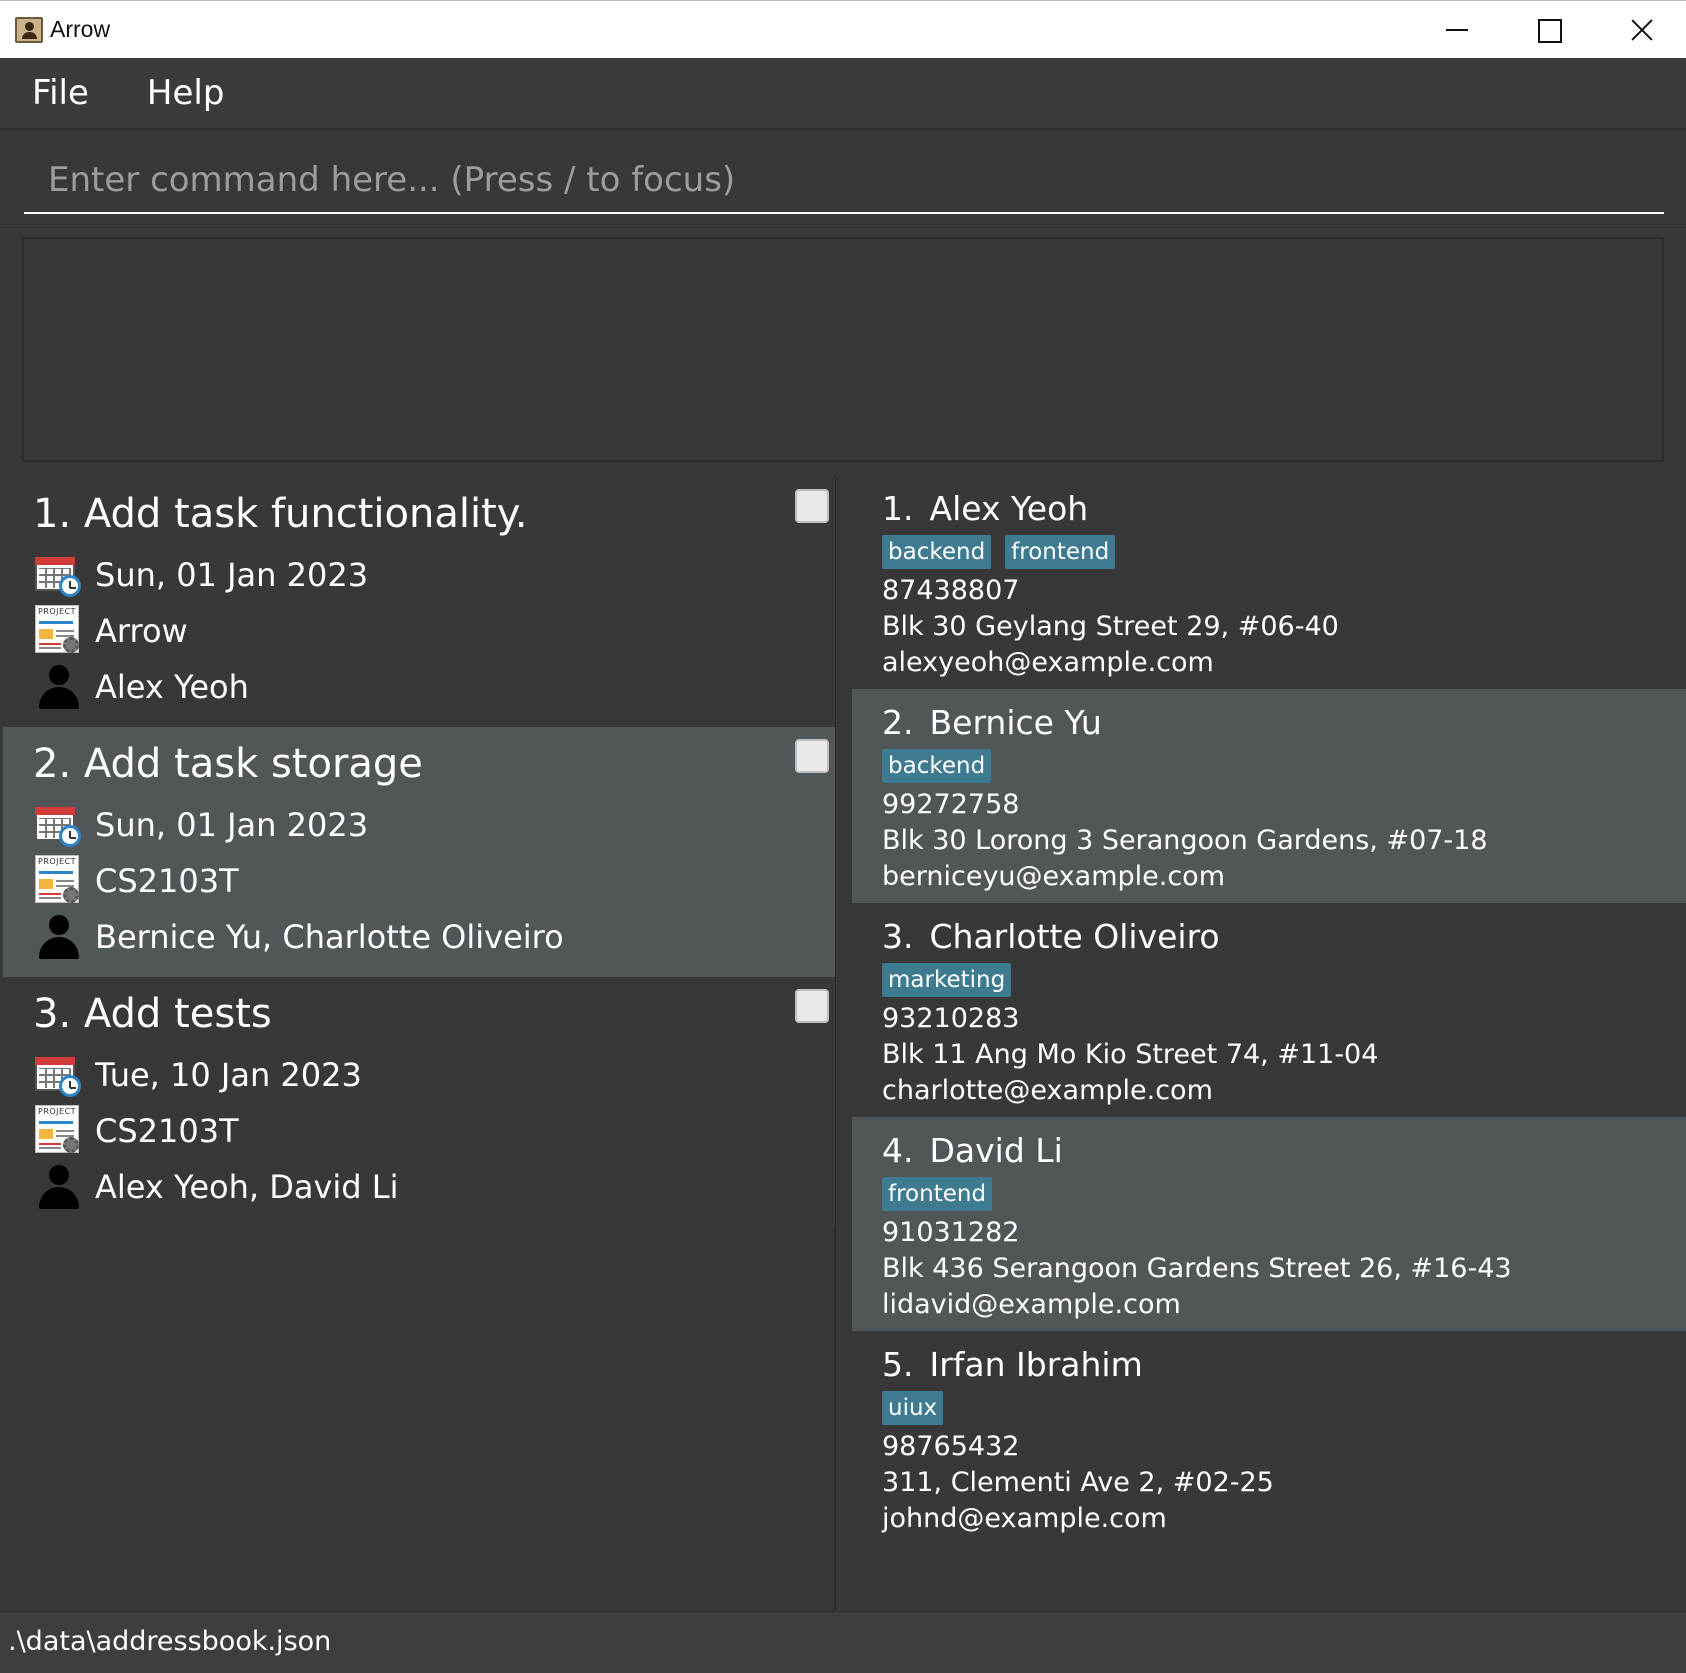 Image resolution: width=1686 pixels, height=1673 pixels. What do you see at coordinates (996, 1150) in the screenshot?
I see `person-name: David Li` at bounding box center [996, 1150].